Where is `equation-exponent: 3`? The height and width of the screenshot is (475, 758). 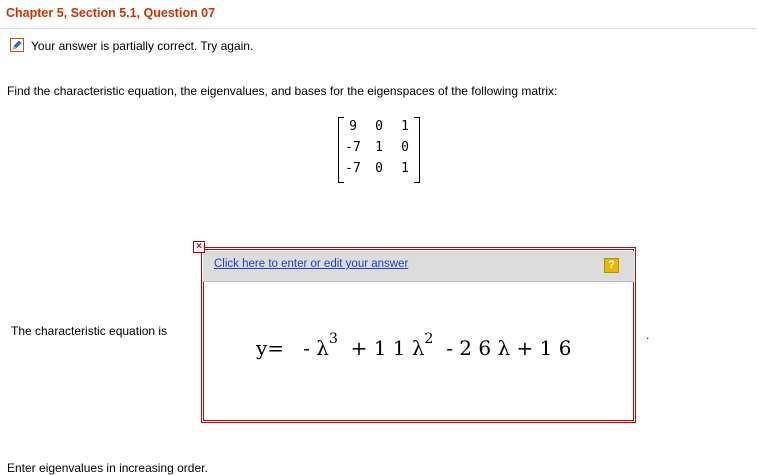 equation-exponent: 3 is located at coordinates (333, 339).